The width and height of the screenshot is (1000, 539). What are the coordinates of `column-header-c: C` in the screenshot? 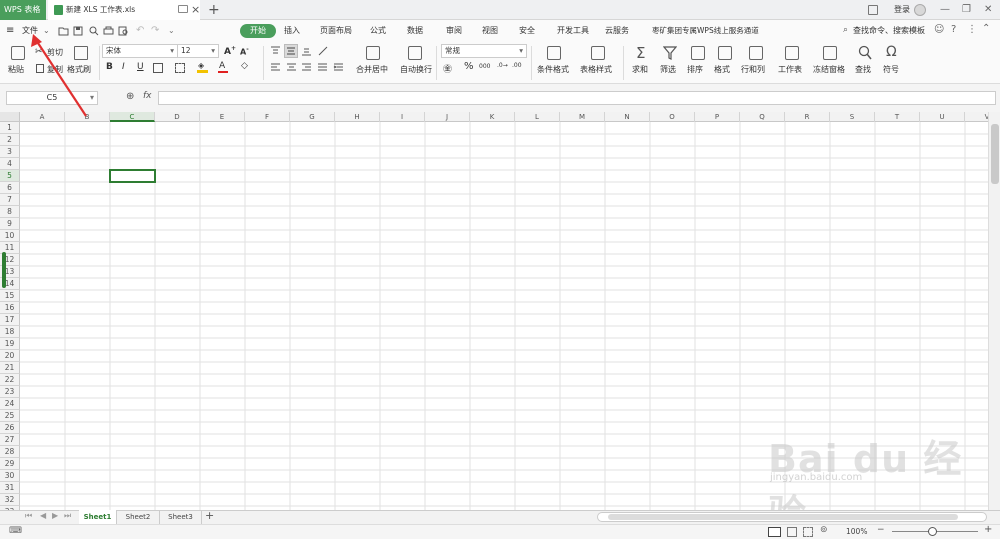 It's located at (132, 117).